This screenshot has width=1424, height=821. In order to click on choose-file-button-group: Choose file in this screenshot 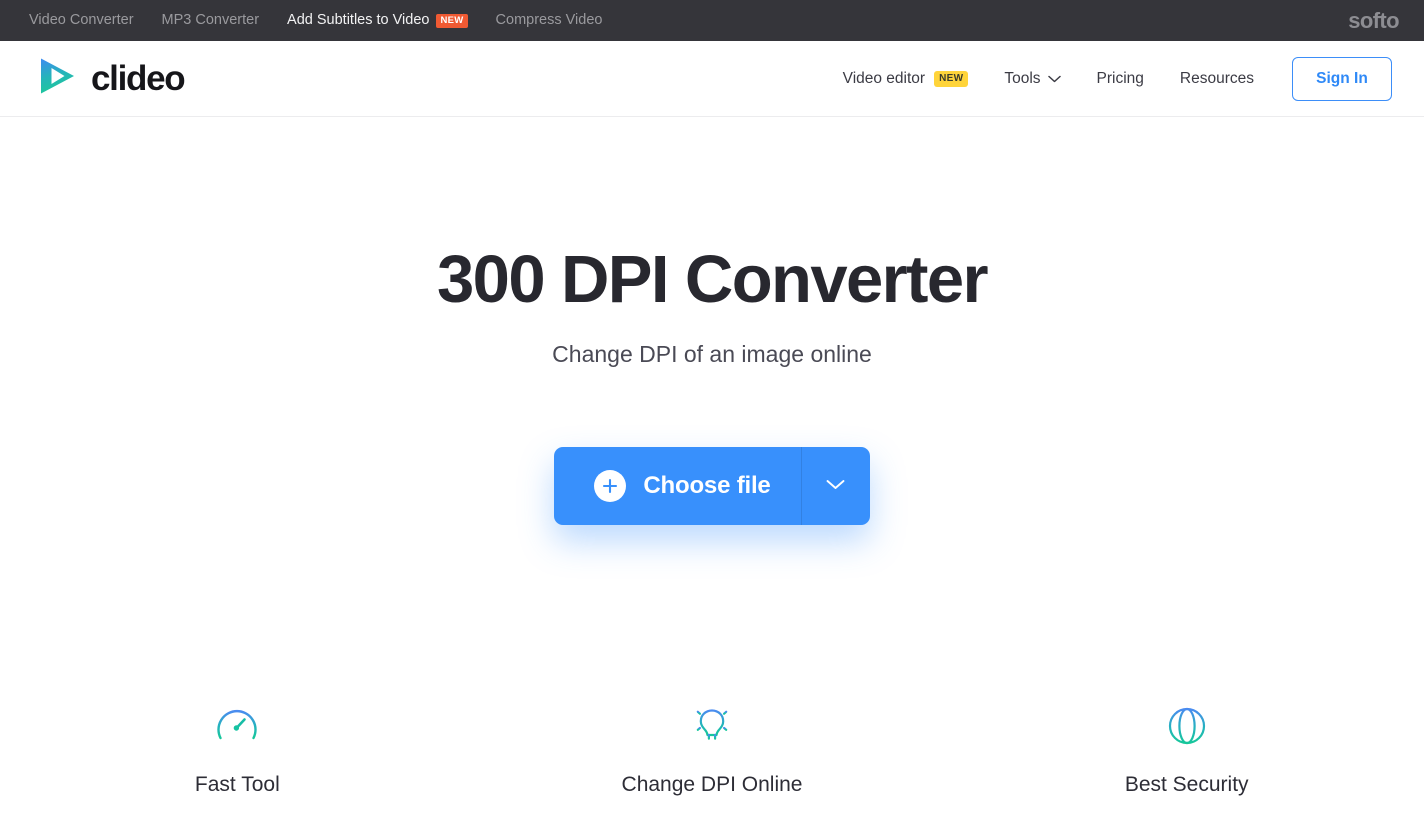, I will do `click(712, 485)`.